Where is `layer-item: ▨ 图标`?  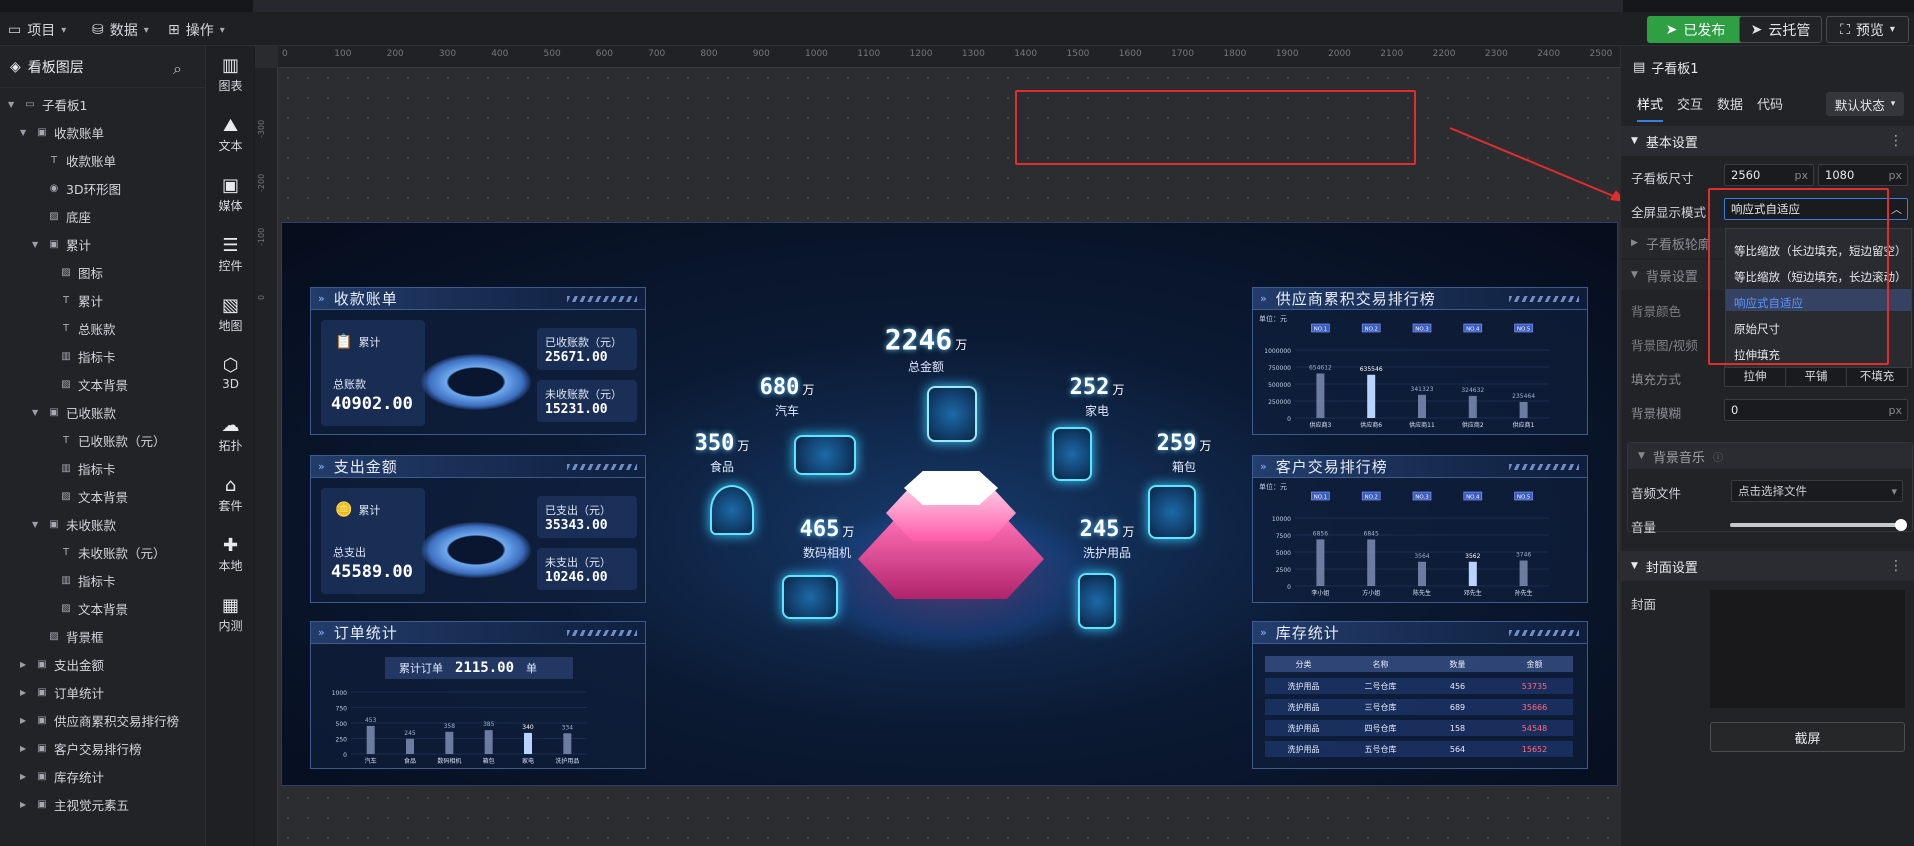
layer-item: ▨ 图标 is located at coordinates (73, 272).